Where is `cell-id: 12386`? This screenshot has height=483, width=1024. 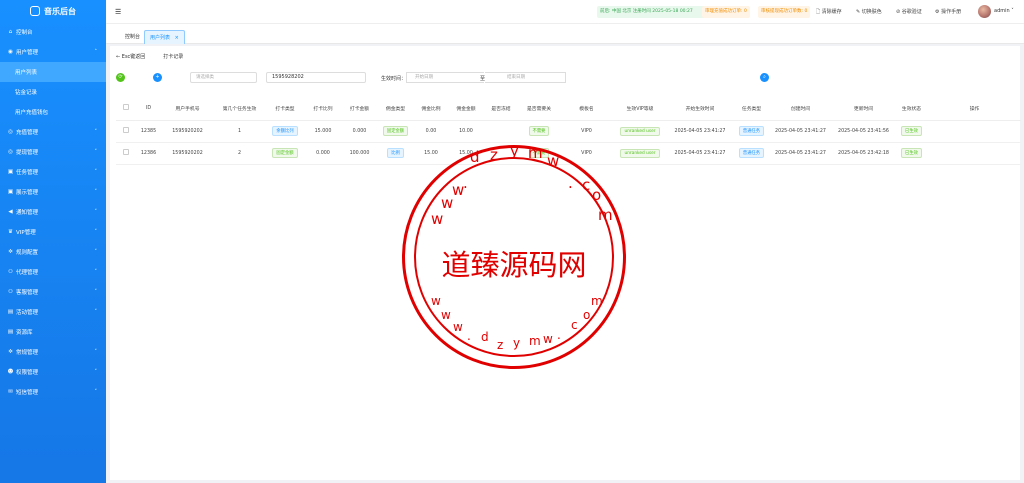
cell-id: 12386 is located at coordinates (148, 153).